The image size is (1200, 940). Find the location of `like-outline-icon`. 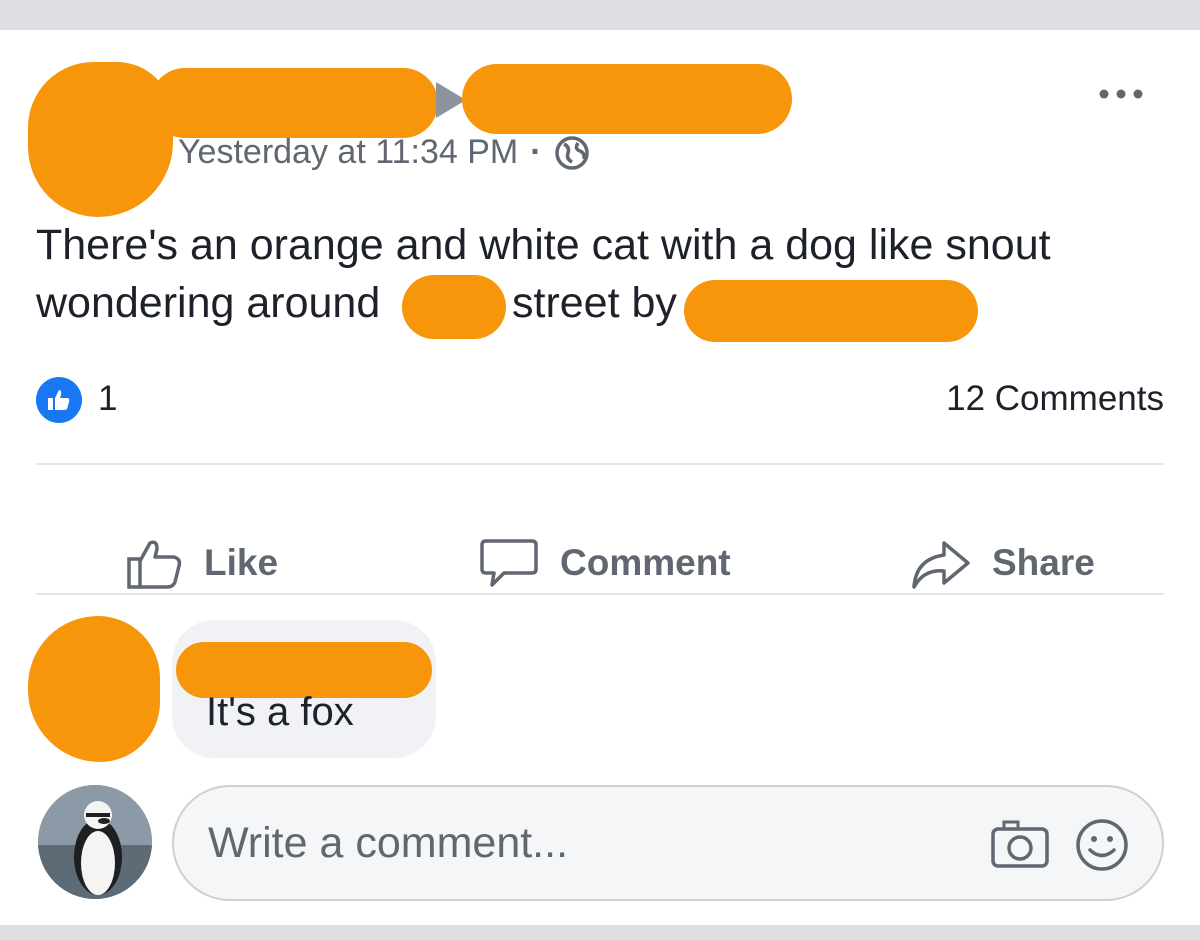

like-outline-icon is located at coordinates (154, 564).